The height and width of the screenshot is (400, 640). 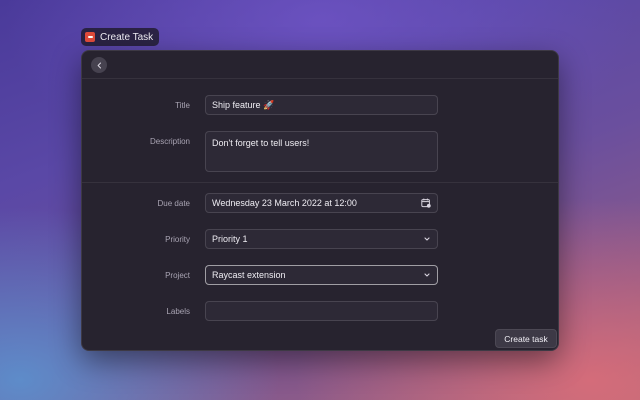 I want to click on due-date-label: Due date, so click(x=173, y=203).